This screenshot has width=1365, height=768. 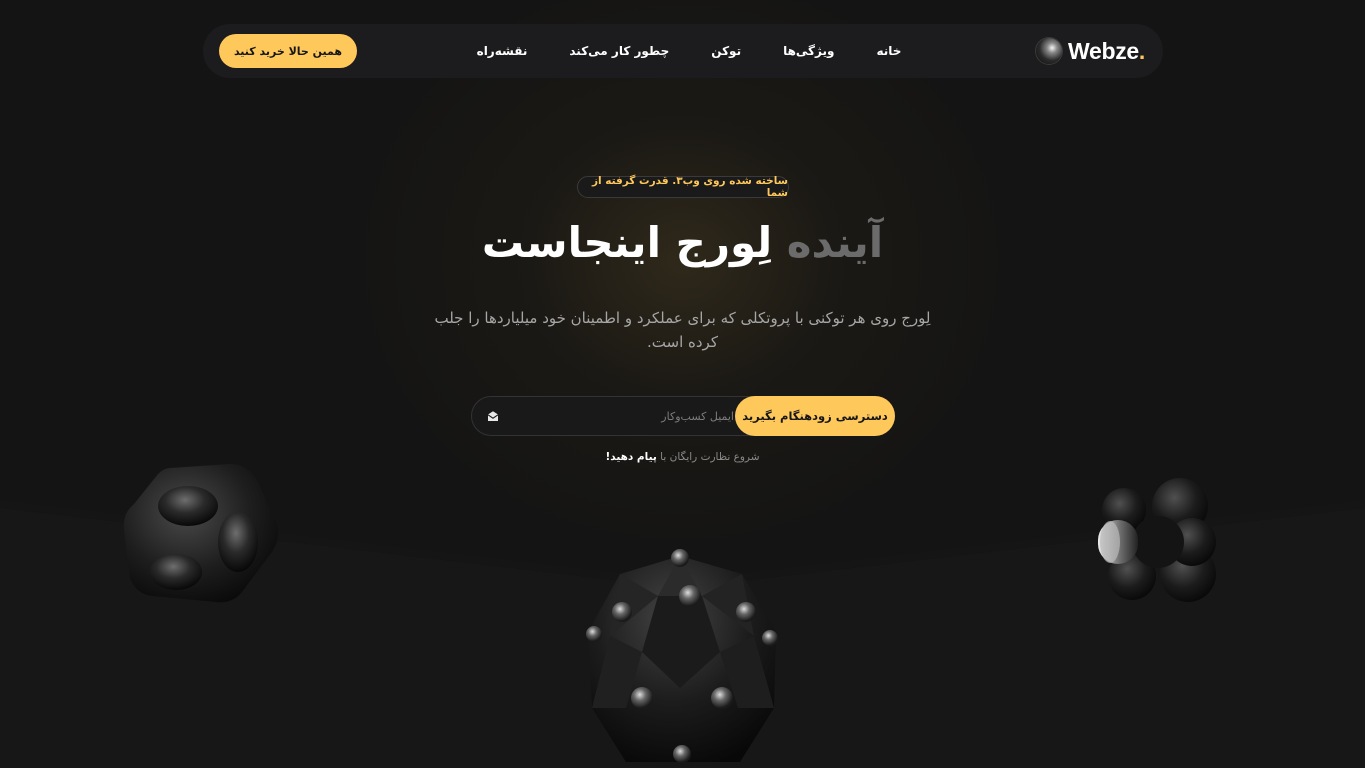 I want to click on hero-title-dim: آینده, so click(x=835, y=242).